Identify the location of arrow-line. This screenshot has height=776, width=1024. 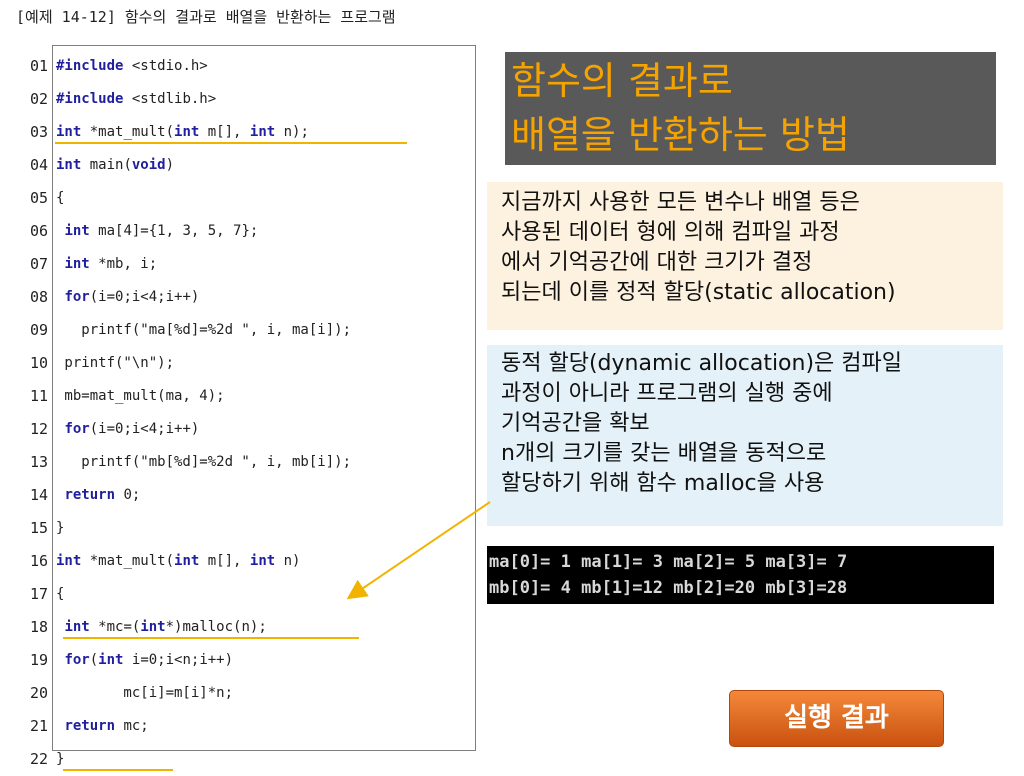
(418, 550).